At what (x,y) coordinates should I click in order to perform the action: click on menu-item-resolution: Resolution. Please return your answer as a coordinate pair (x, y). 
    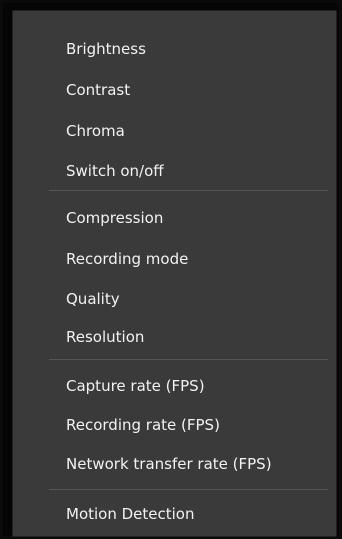
    Looking at the image, I should click on (174, 337).